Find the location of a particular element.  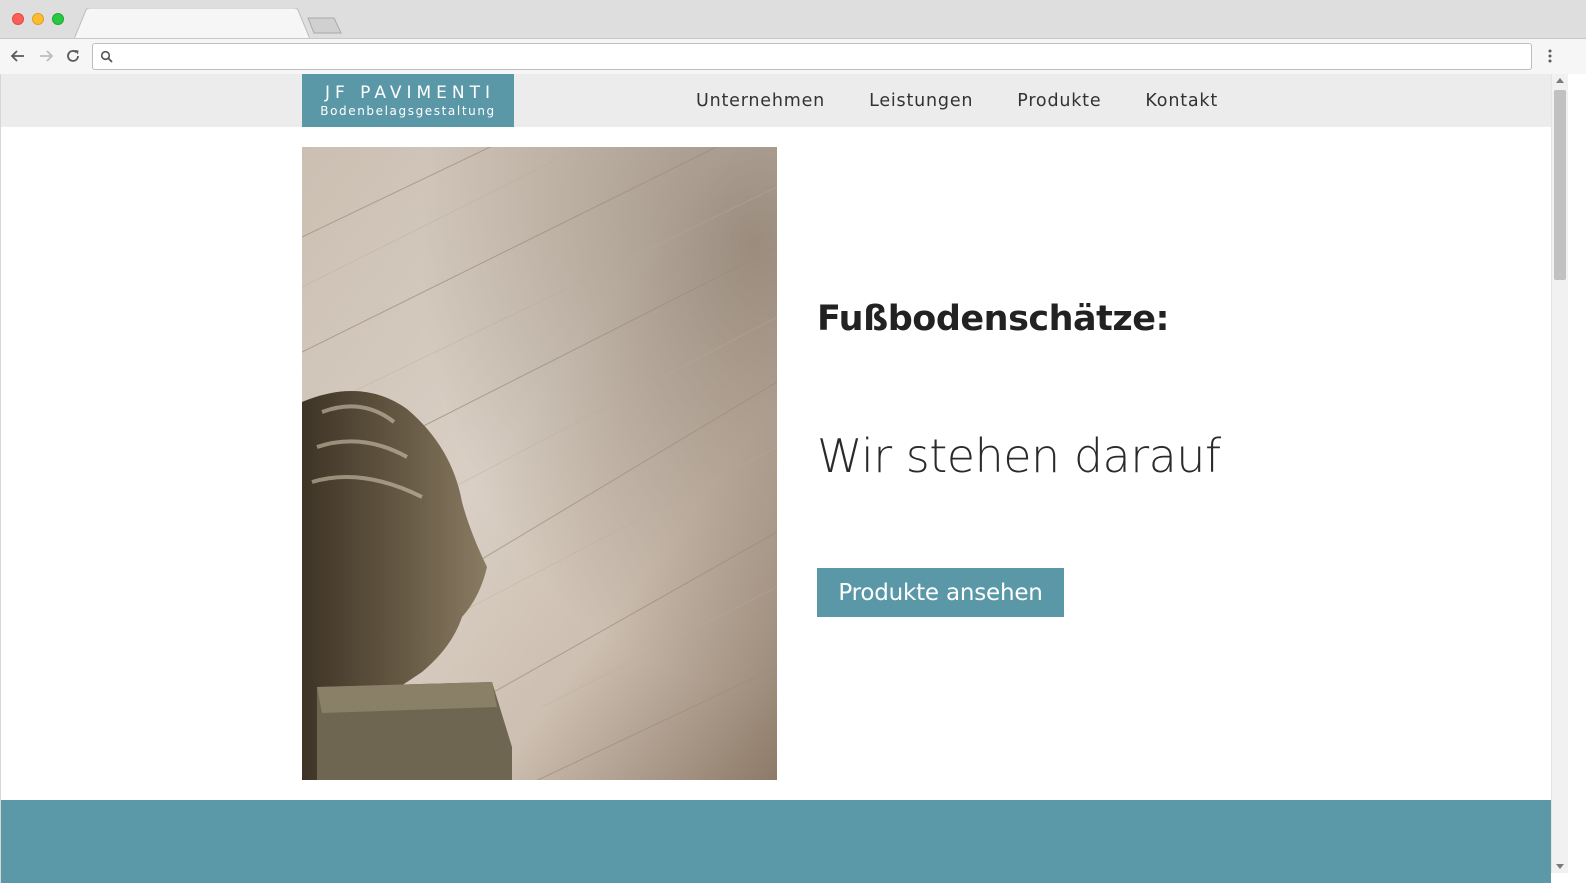

scroll-down-arrow-icon is located at coordinates (1560, 866).